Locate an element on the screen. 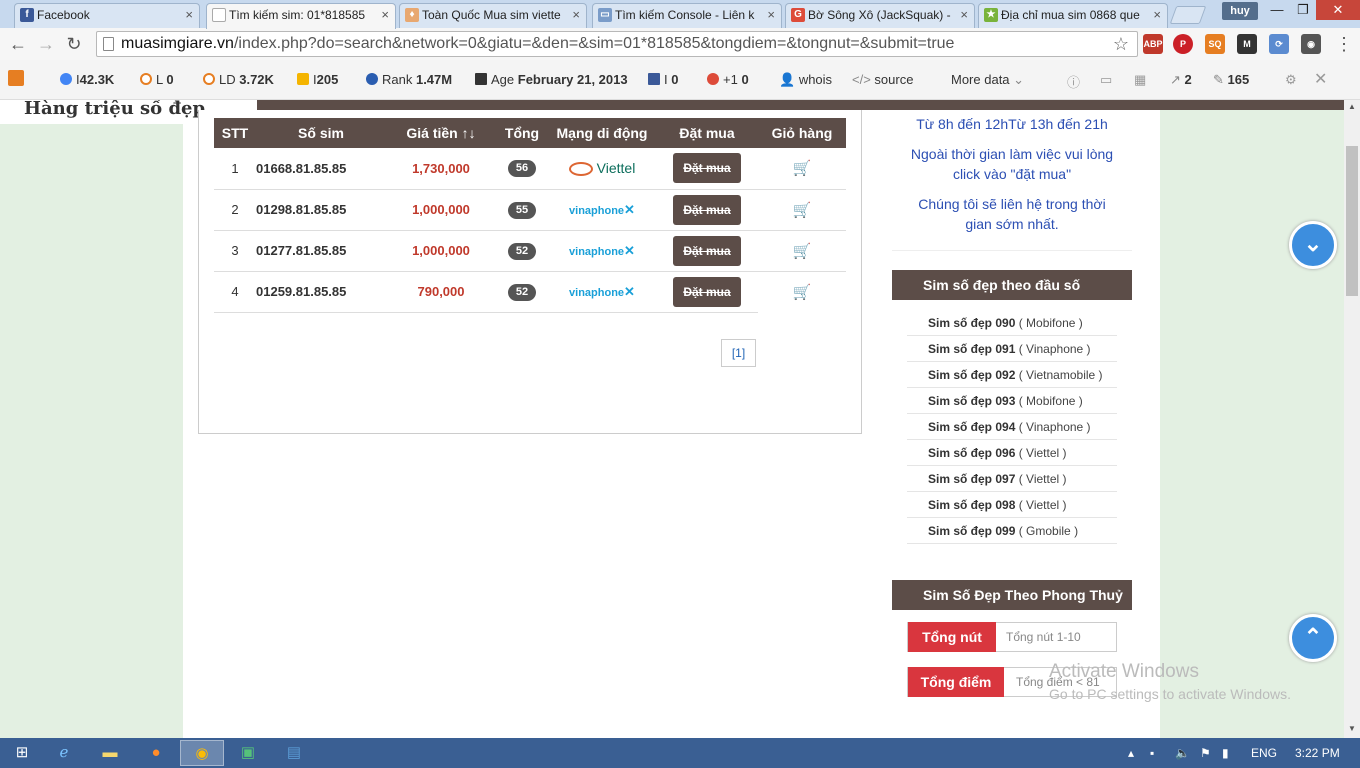 This screenshot has width=1360, height=768. tray-app-icon: ▪ is located at coordinates (1152, 753).